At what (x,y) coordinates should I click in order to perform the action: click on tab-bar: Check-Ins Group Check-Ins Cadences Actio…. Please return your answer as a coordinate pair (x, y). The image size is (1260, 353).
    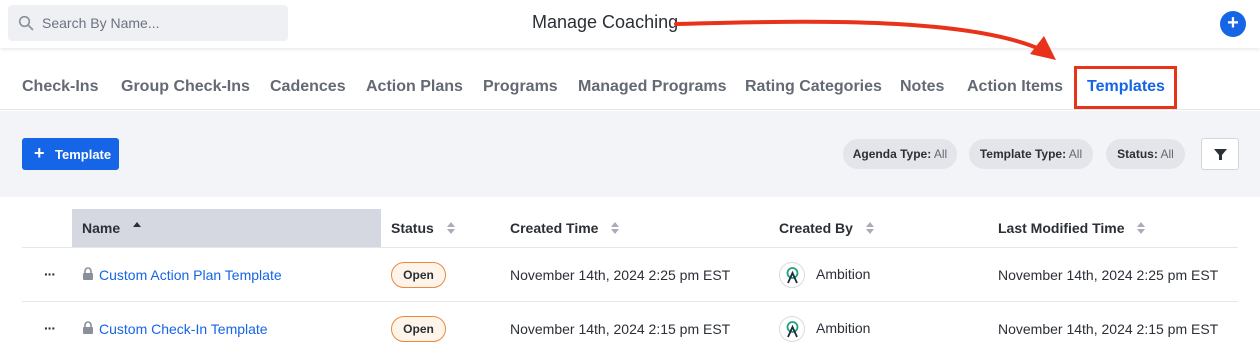
    Looking at the image, I should click on (630, 85).